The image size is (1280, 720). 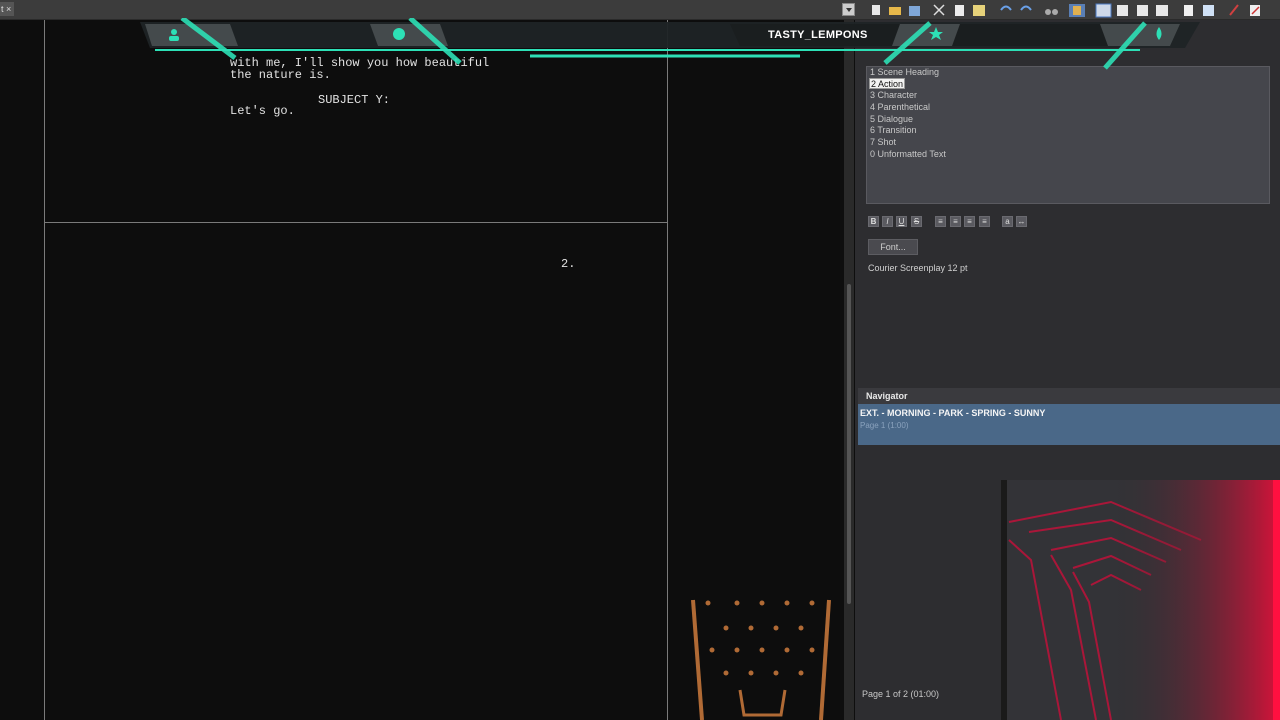 I want to click on layout-1-icon, so click(x=1103, y=10).